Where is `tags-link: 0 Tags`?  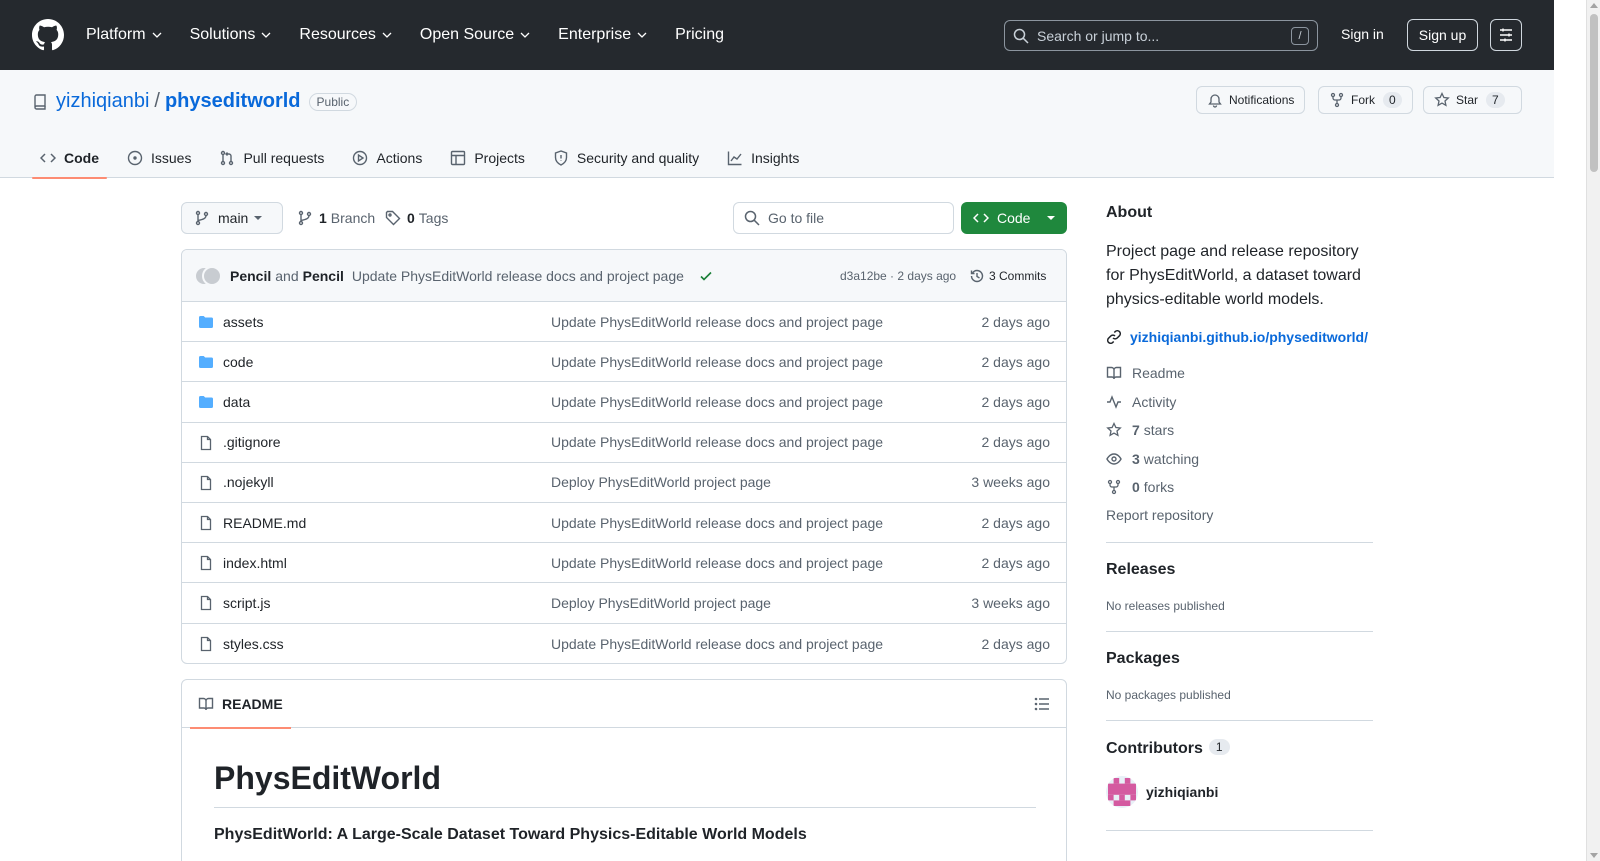
tags-link: 0 Tags is located at coordinates (416, 218).